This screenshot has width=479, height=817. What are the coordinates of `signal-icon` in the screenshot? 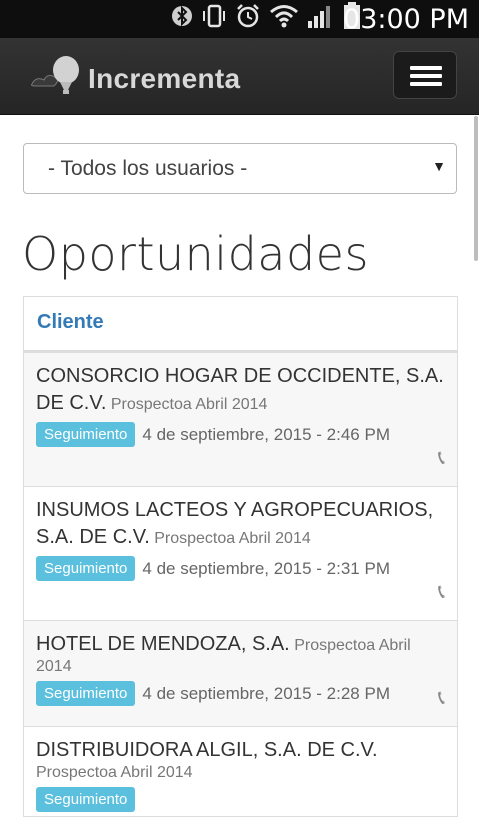 It's located at (321, 19).